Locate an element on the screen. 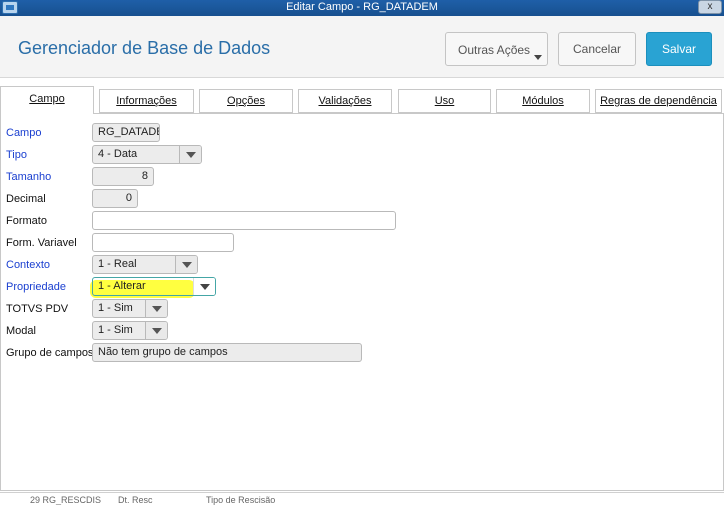 The width and height of the screenshot is (724, 505). save-button: Salvar is located at coordinates (679, 49).